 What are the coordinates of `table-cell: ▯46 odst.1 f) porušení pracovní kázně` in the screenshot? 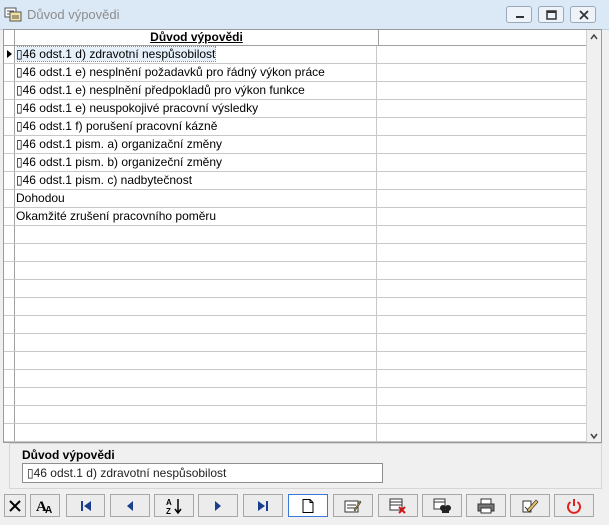 It's located at (196, 126).